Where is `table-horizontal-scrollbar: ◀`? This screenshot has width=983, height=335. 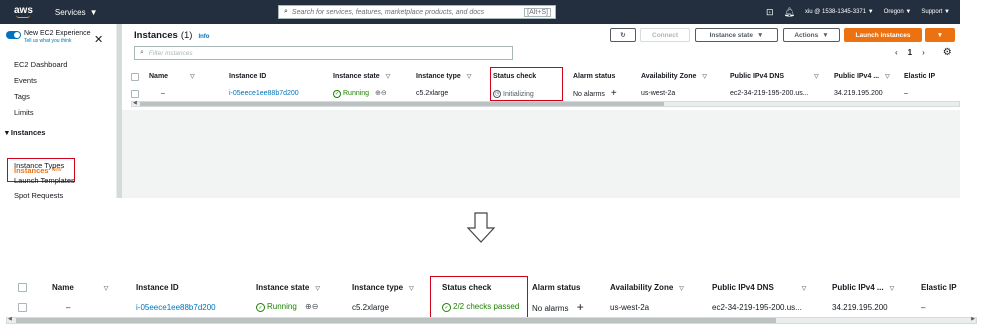
table-horizontal-scrollbar: ◀ is located at coordinates (545, 103).